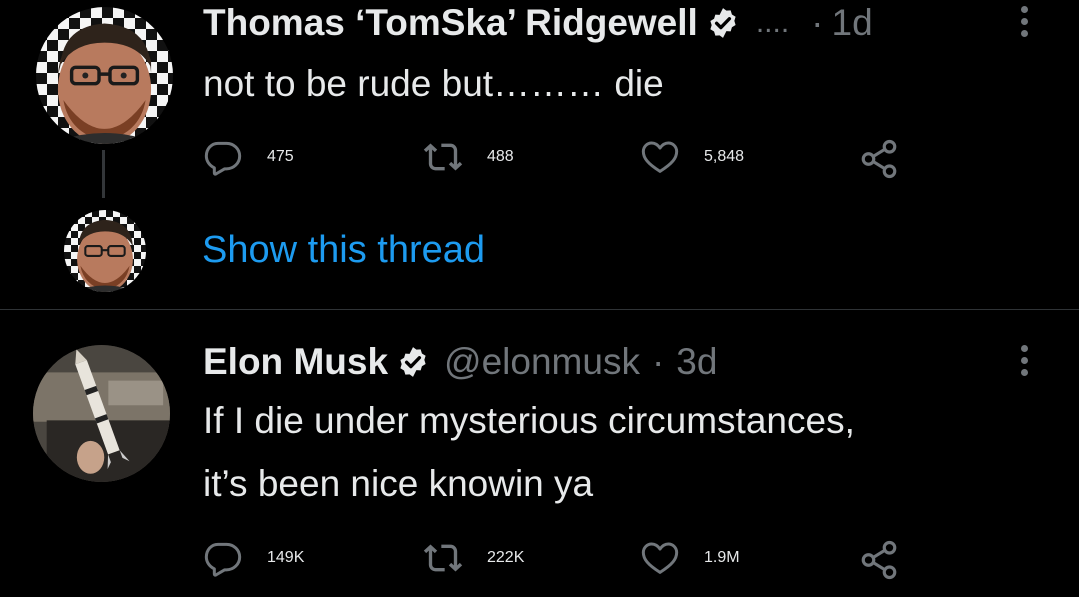  I want to click on avatar-rocket-photo, so click(101, 413).